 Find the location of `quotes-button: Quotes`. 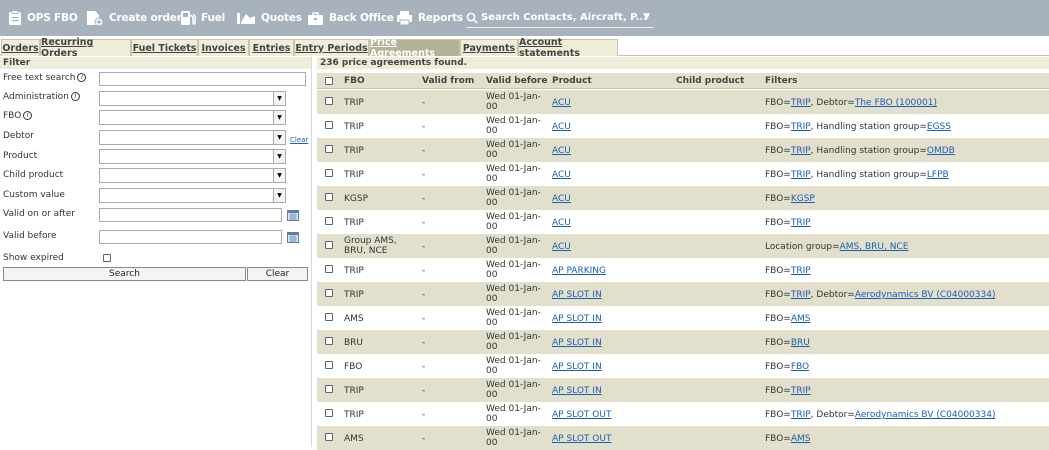

quotes-button: Quotes is located at coordinates (269, 18).